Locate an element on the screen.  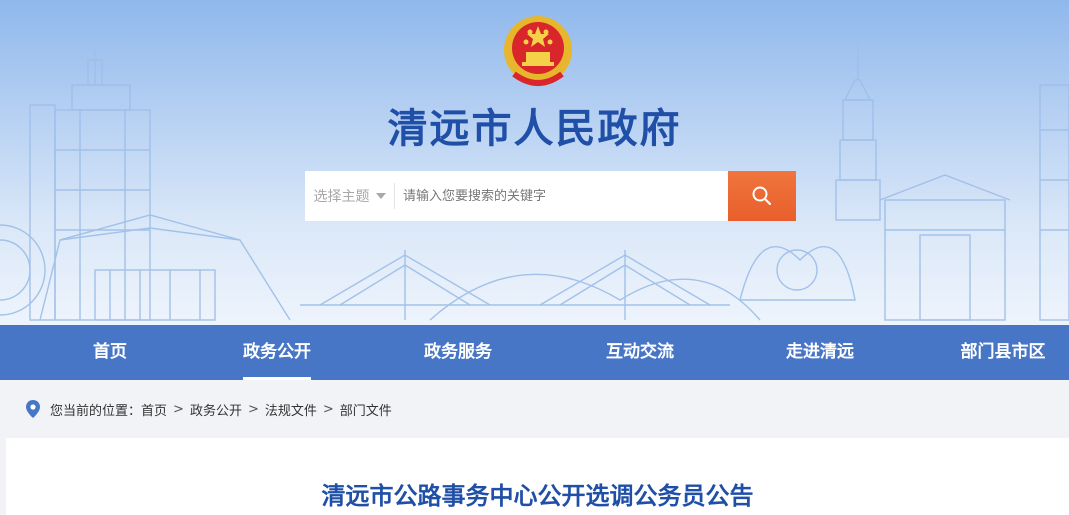
topic-select-label: 选择主题 is located at coordinates (341, 197).